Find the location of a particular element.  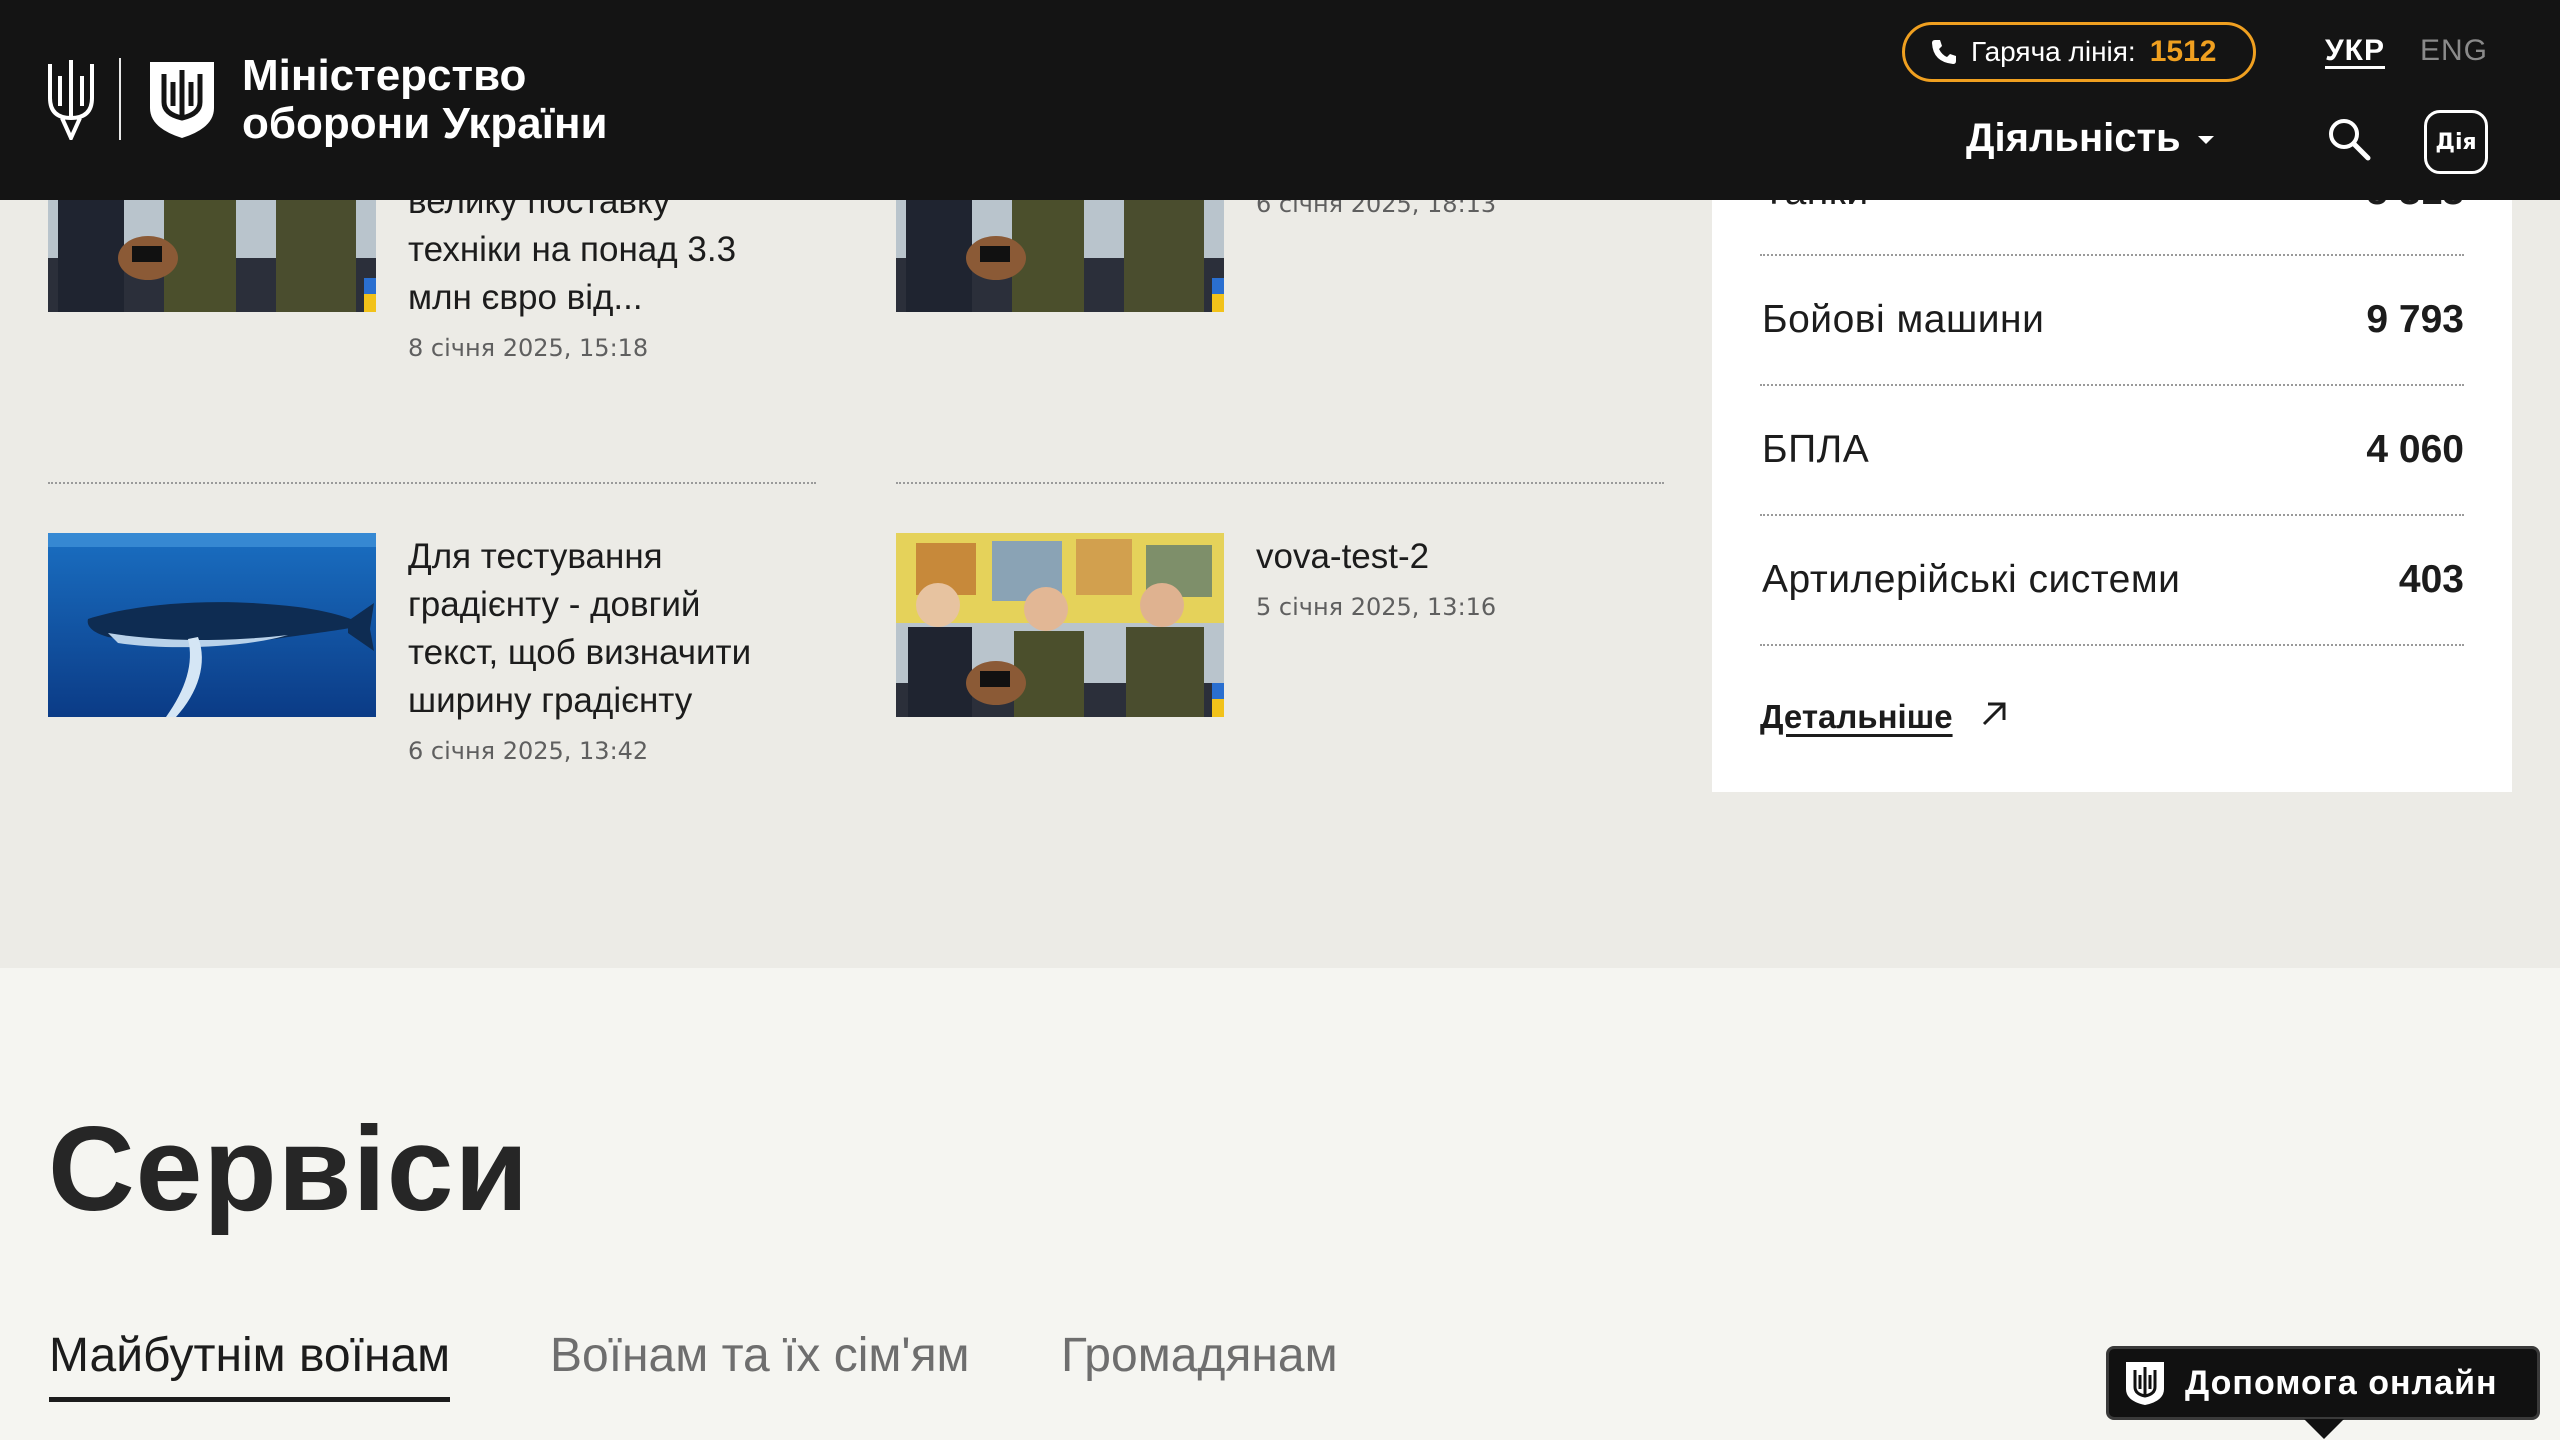

tab-future-soldiers: Майбутнім воїнам is located at coordinates (250, 1365).